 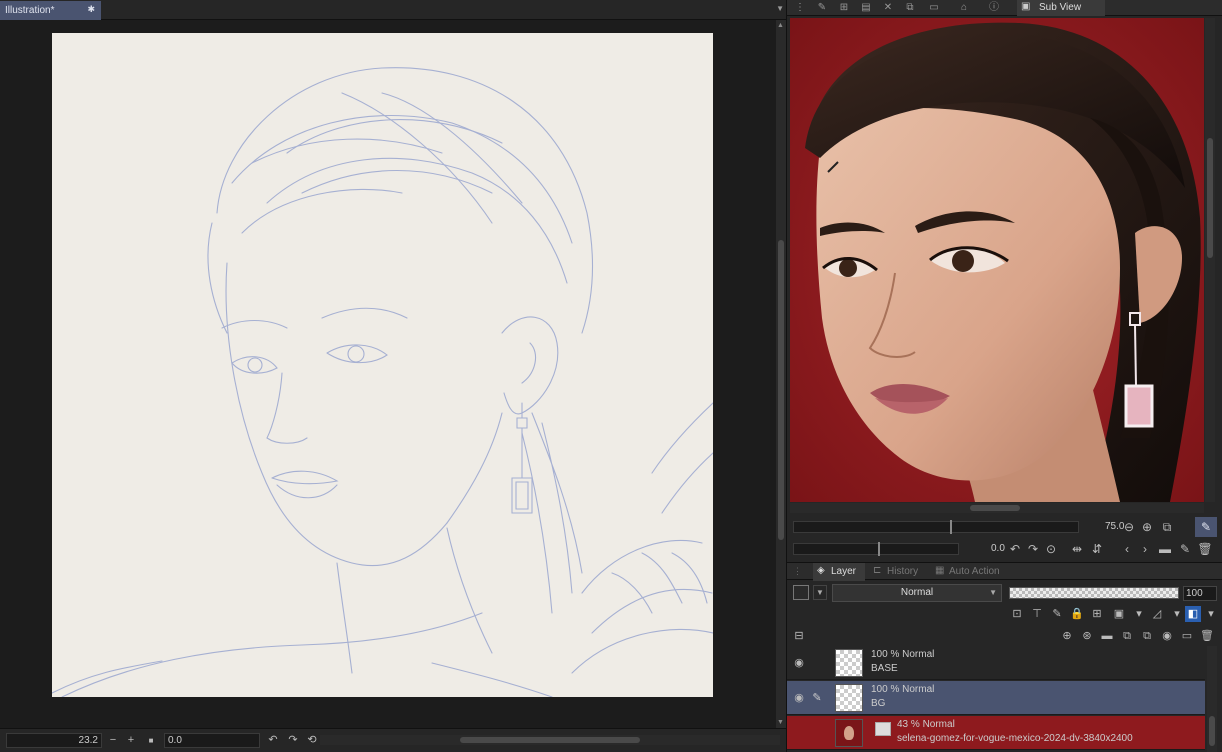 I want to click on zoom-out-button: −, so click(x=113, y=740).